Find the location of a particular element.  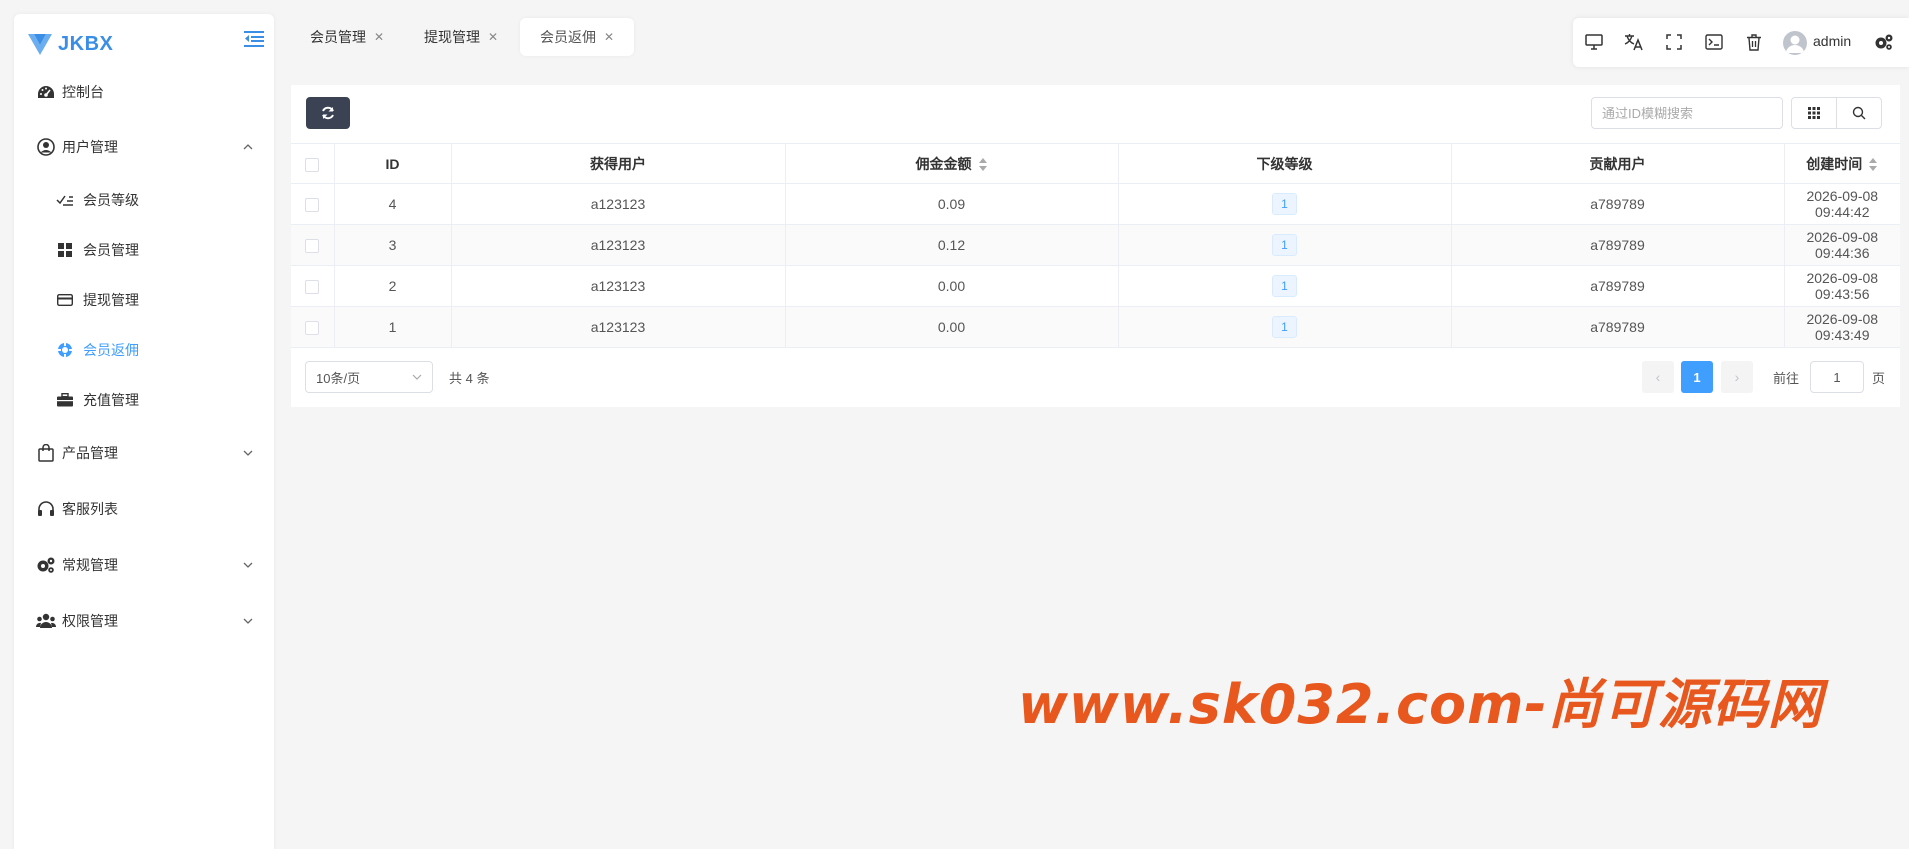

column-label: 获得用户 is located at coordinates (618, 163).